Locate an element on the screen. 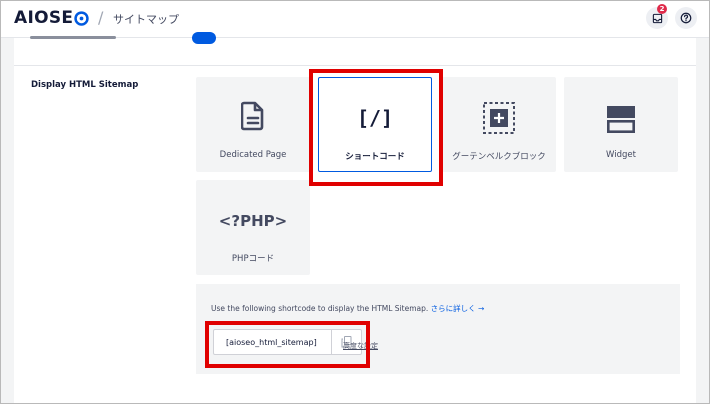 Image resolution: width=710 pixels, height=404 pixels. top-bar: AIOSE / サイトマップ 2 is located at coordinates (355, 19).